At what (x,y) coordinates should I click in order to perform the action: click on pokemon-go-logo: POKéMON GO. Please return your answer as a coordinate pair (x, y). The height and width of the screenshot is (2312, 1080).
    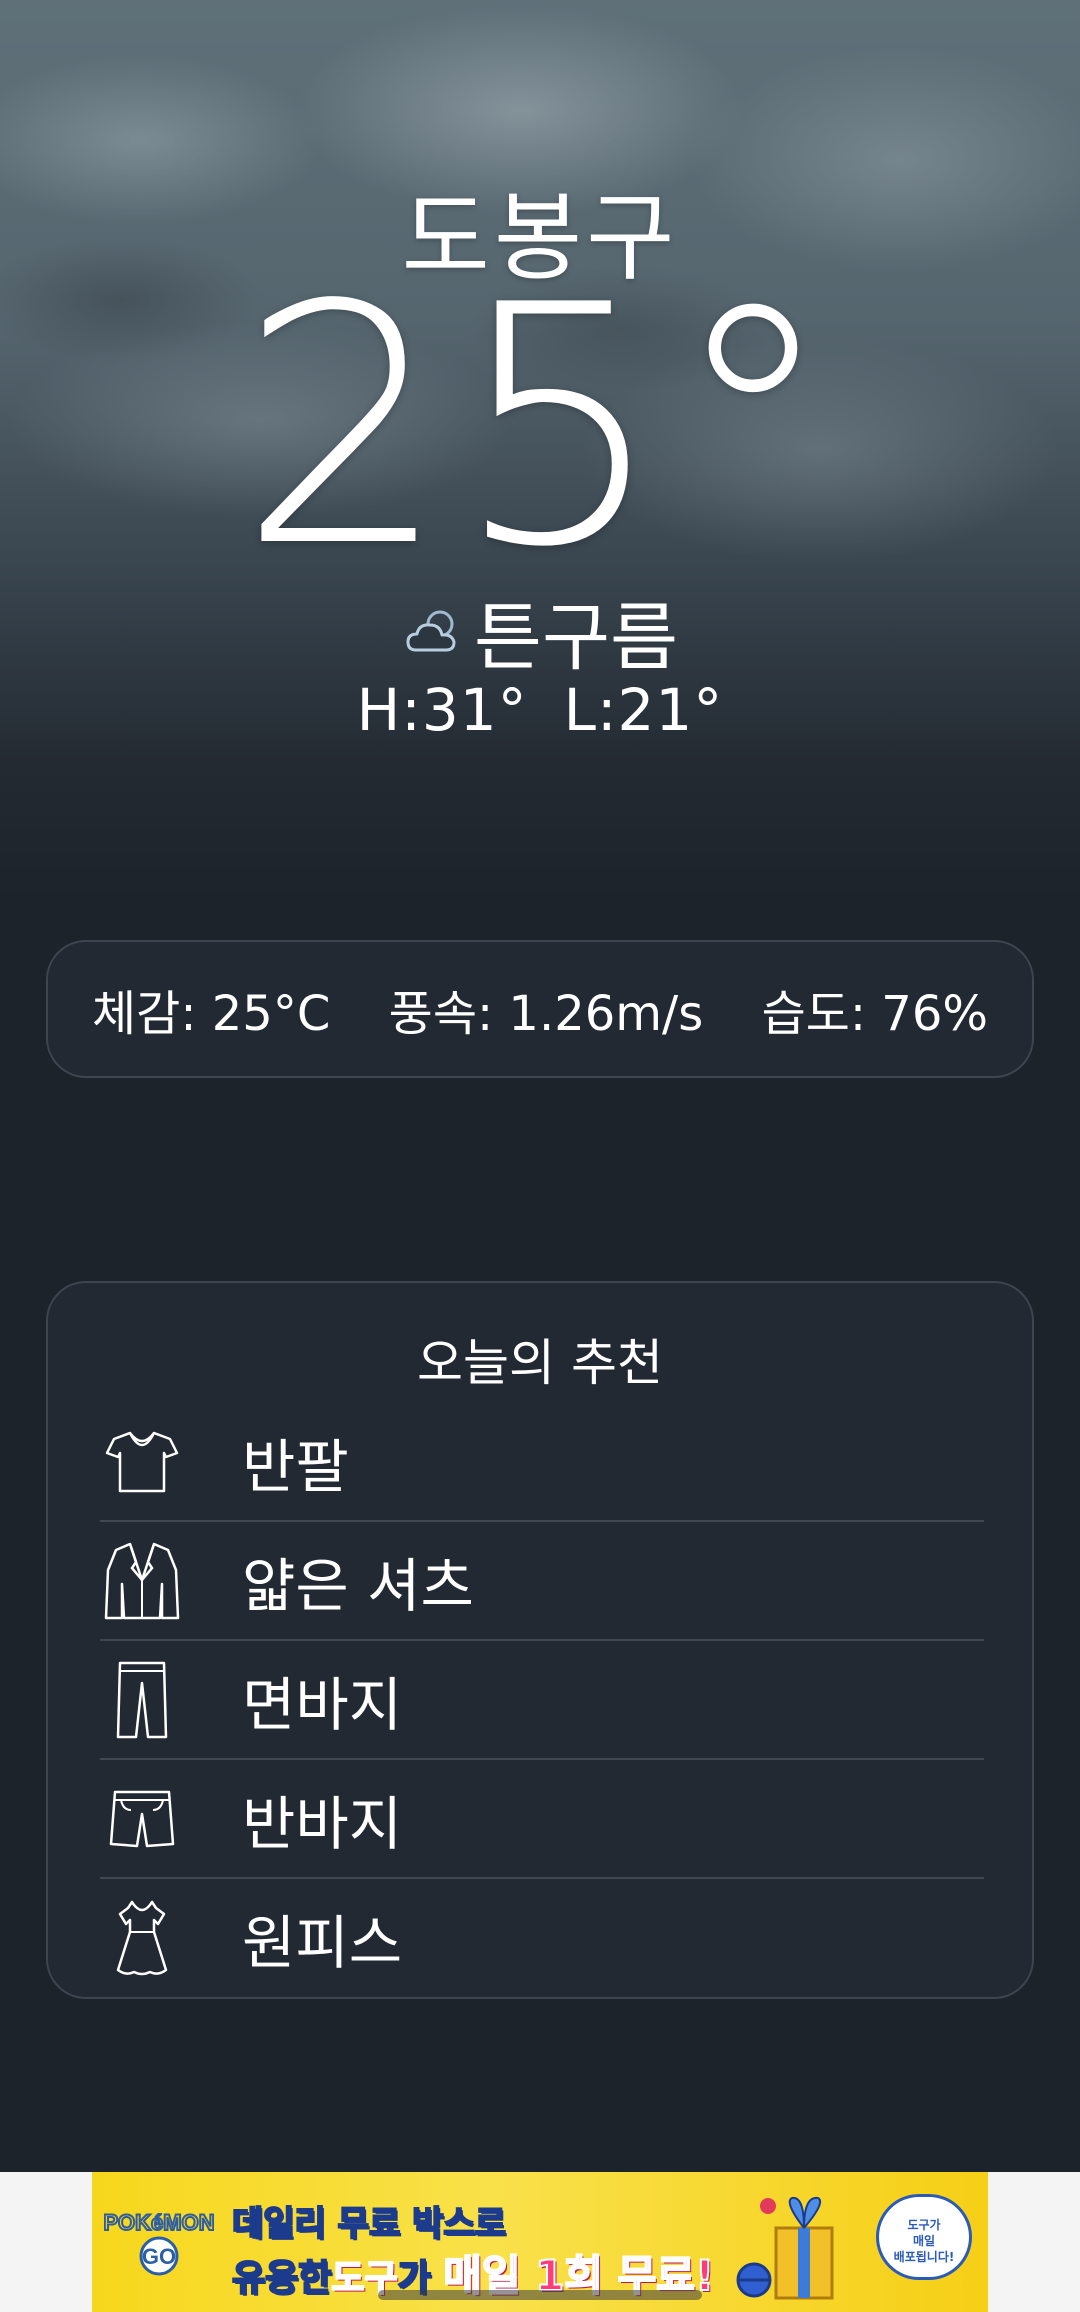
    Looking at the image, I should click on (159, 2242).